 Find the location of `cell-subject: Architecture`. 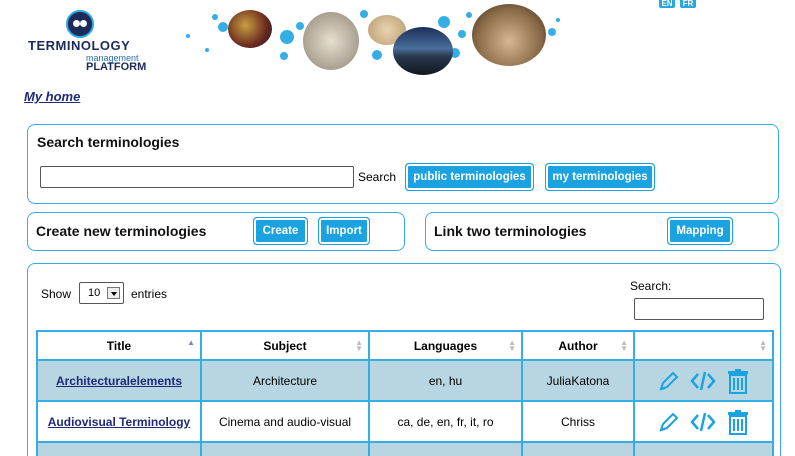

cell-subject: Architecture is located at coordinates (285, 380).